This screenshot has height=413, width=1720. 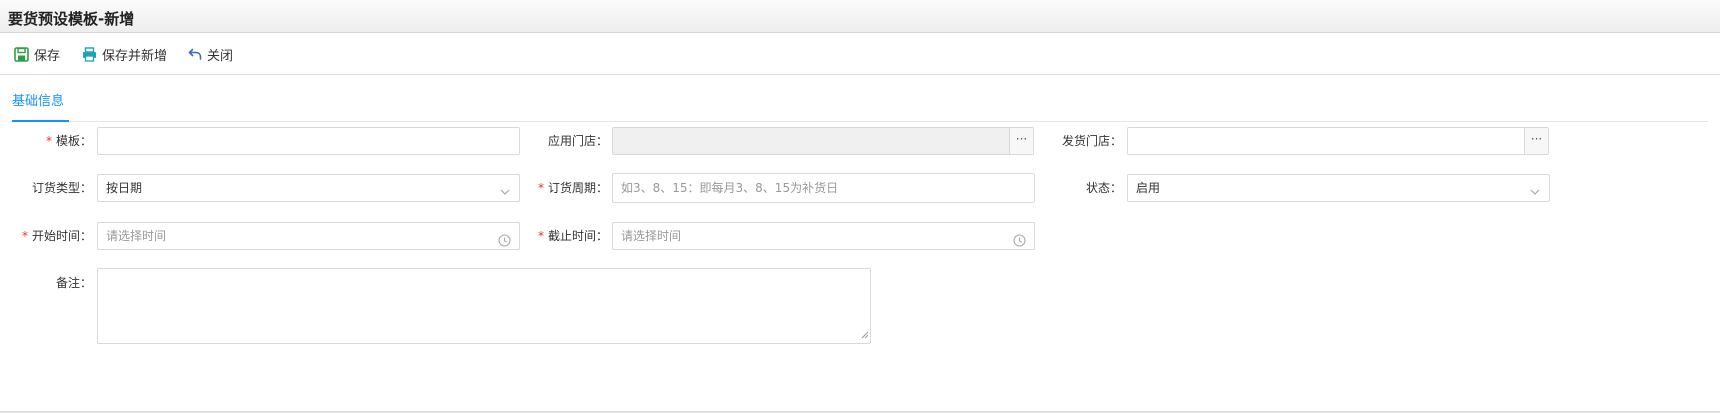 What do you see at coordinates (865, 335) in the screenshot?
I see `resize-handle-icon` at bounding box center [865, 335].